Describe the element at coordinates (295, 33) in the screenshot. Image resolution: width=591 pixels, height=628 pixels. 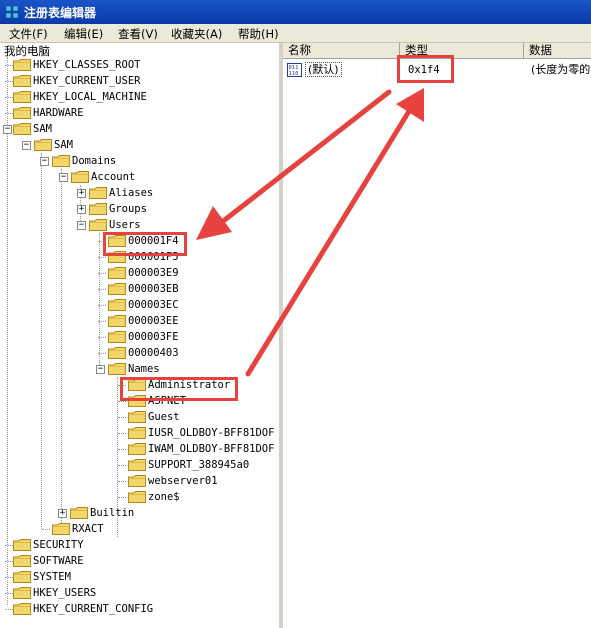
I see `menu-bar: 文件(F) 编辑(E) 查看(V) 收藏夹(A) 帮助(H)` at that location.